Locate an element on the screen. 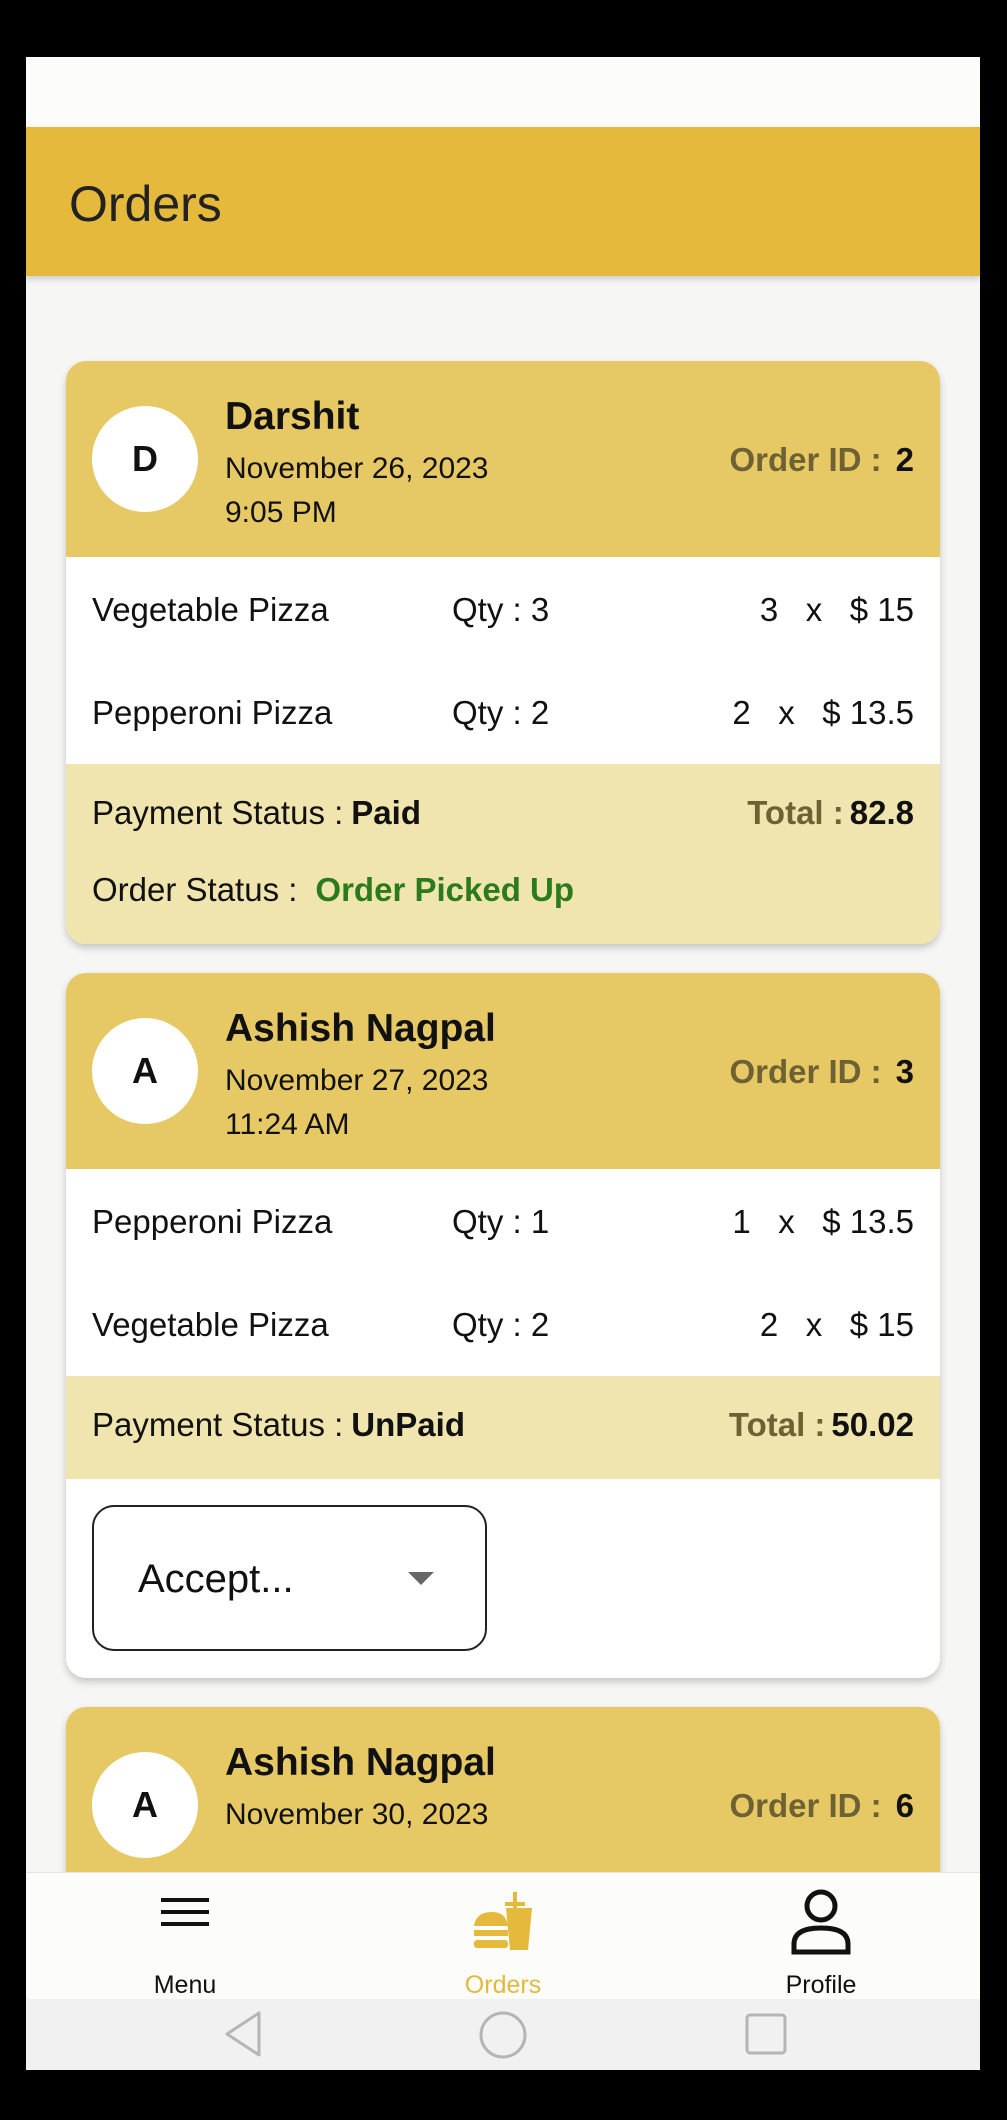 The image size is (1007, 2120). order-id: Order ID : 2 is located at coordinates (821, 460).